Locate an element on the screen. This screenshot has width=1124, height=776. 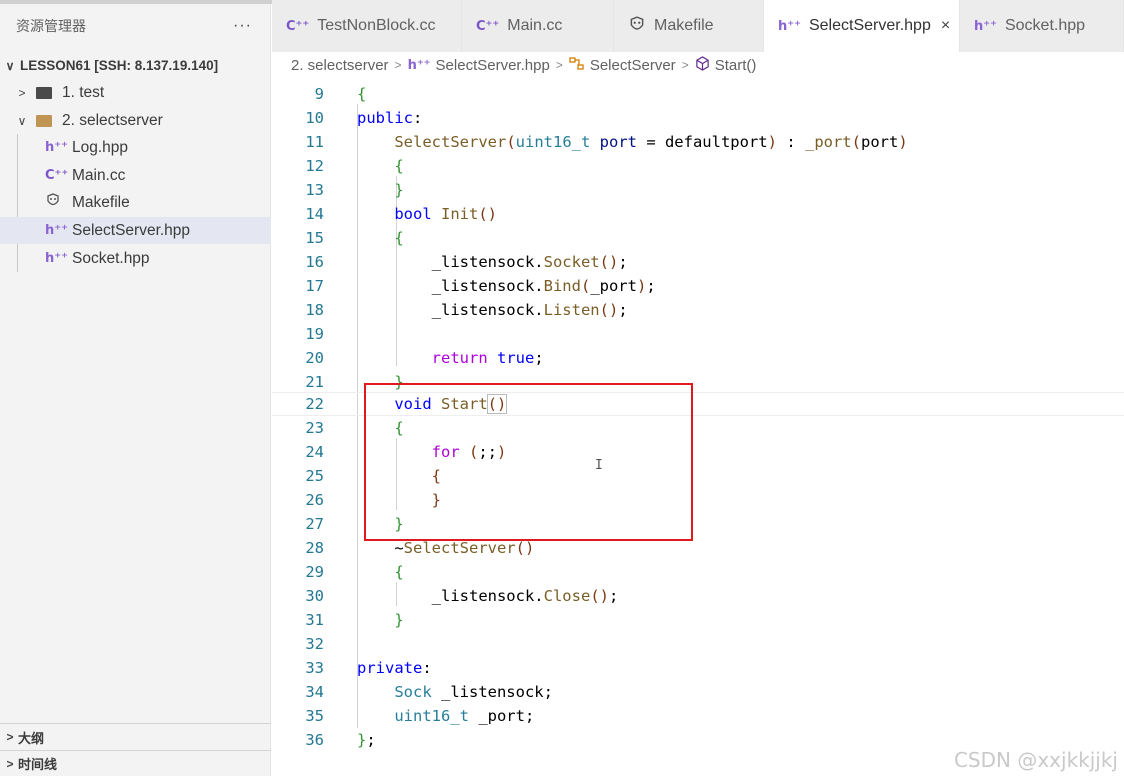
code-line-current: 22 void Start() is located at coordinates (698, 404).